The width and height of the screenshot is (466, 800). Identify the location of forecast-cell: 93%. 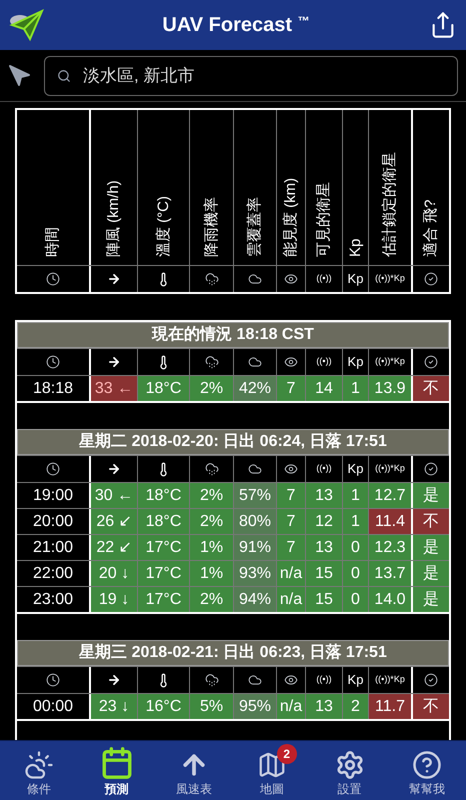
(254, 573).